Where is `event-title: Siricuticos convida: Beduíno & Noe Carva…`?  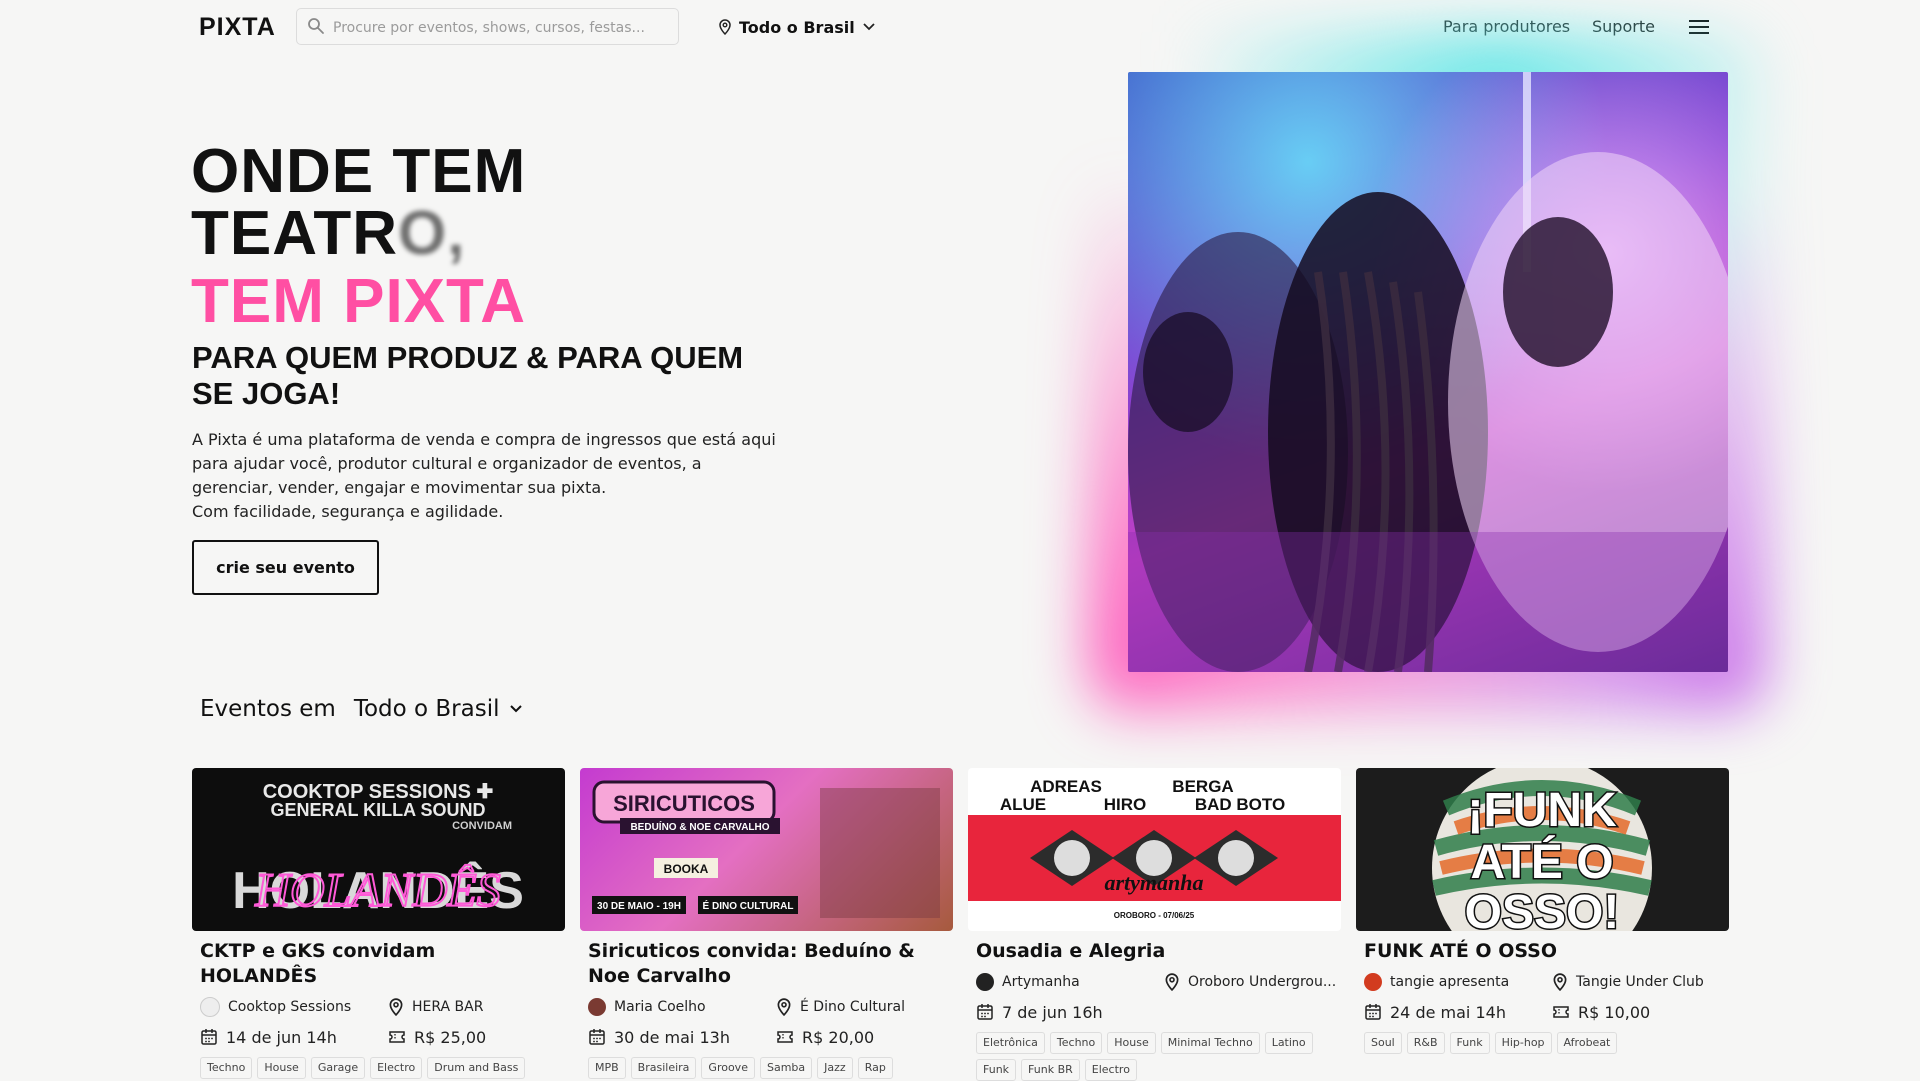 event-title: Siricuticos convida: Beduíno & Noe Carva… is located at coordinates (766, 964).